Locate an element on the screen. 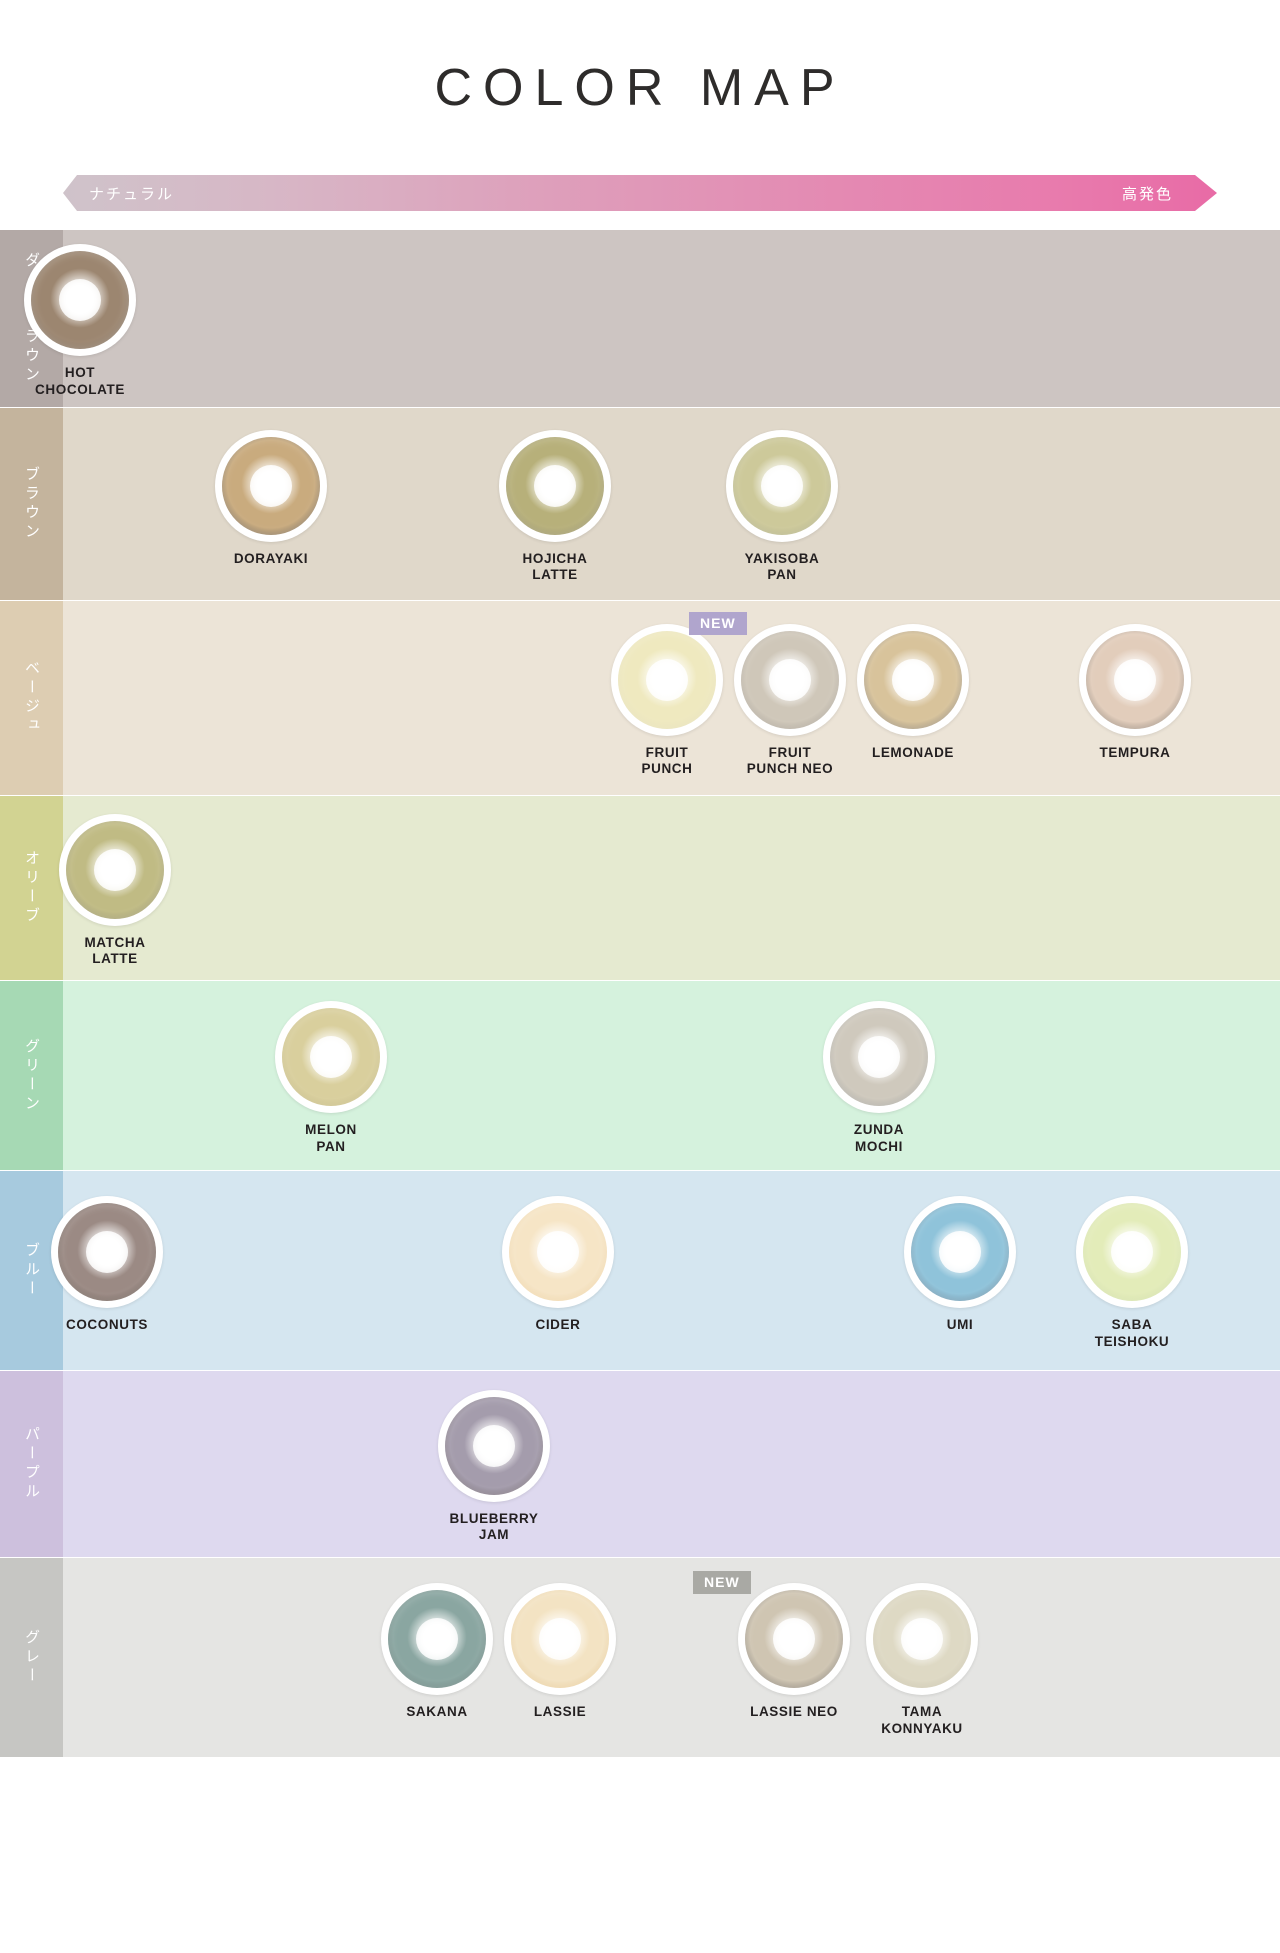  color-row-label: ブラウン is located at coordinates (31, 504).